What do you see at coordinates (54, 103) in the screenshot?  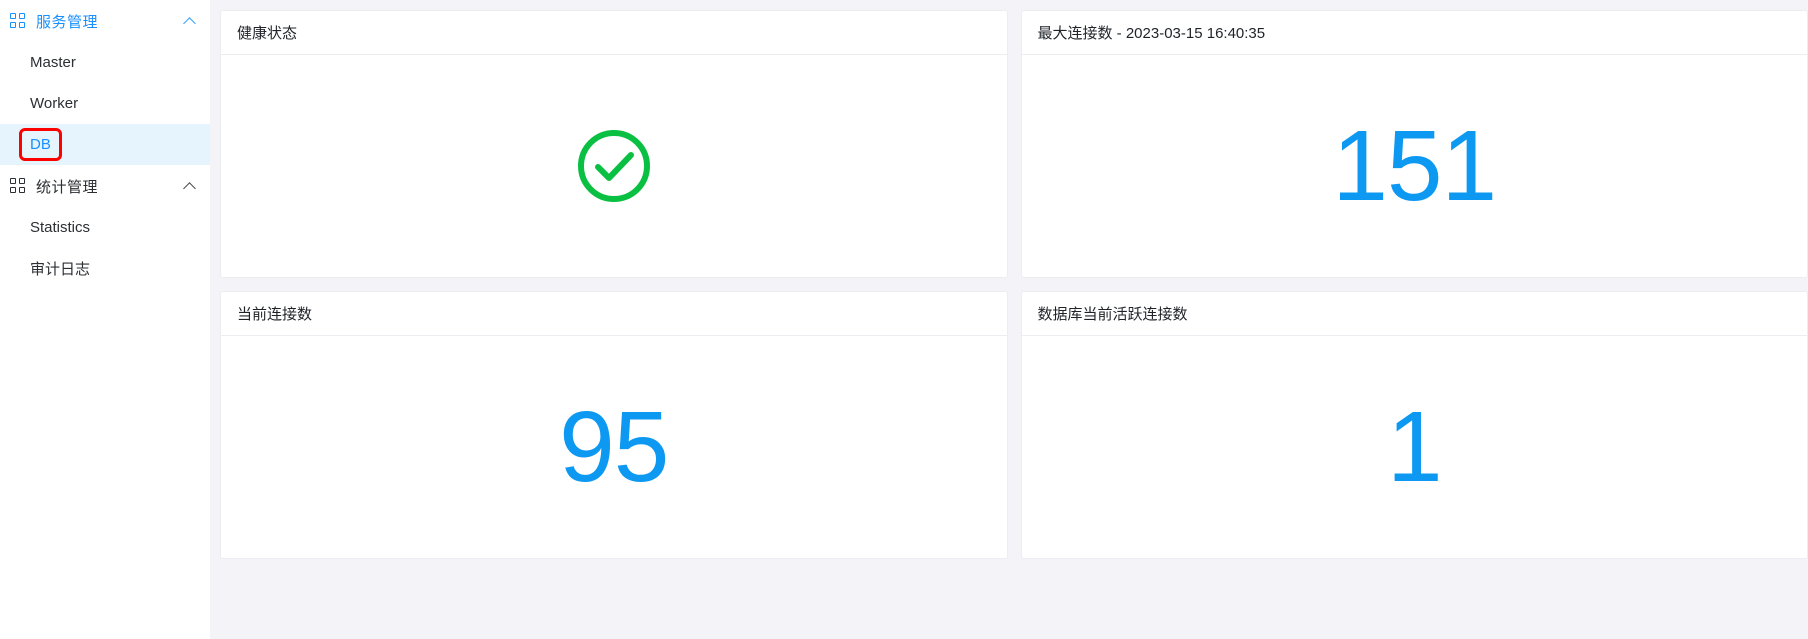 I see `sidebar-item-label: Worker` at bounding box center [54, 103].